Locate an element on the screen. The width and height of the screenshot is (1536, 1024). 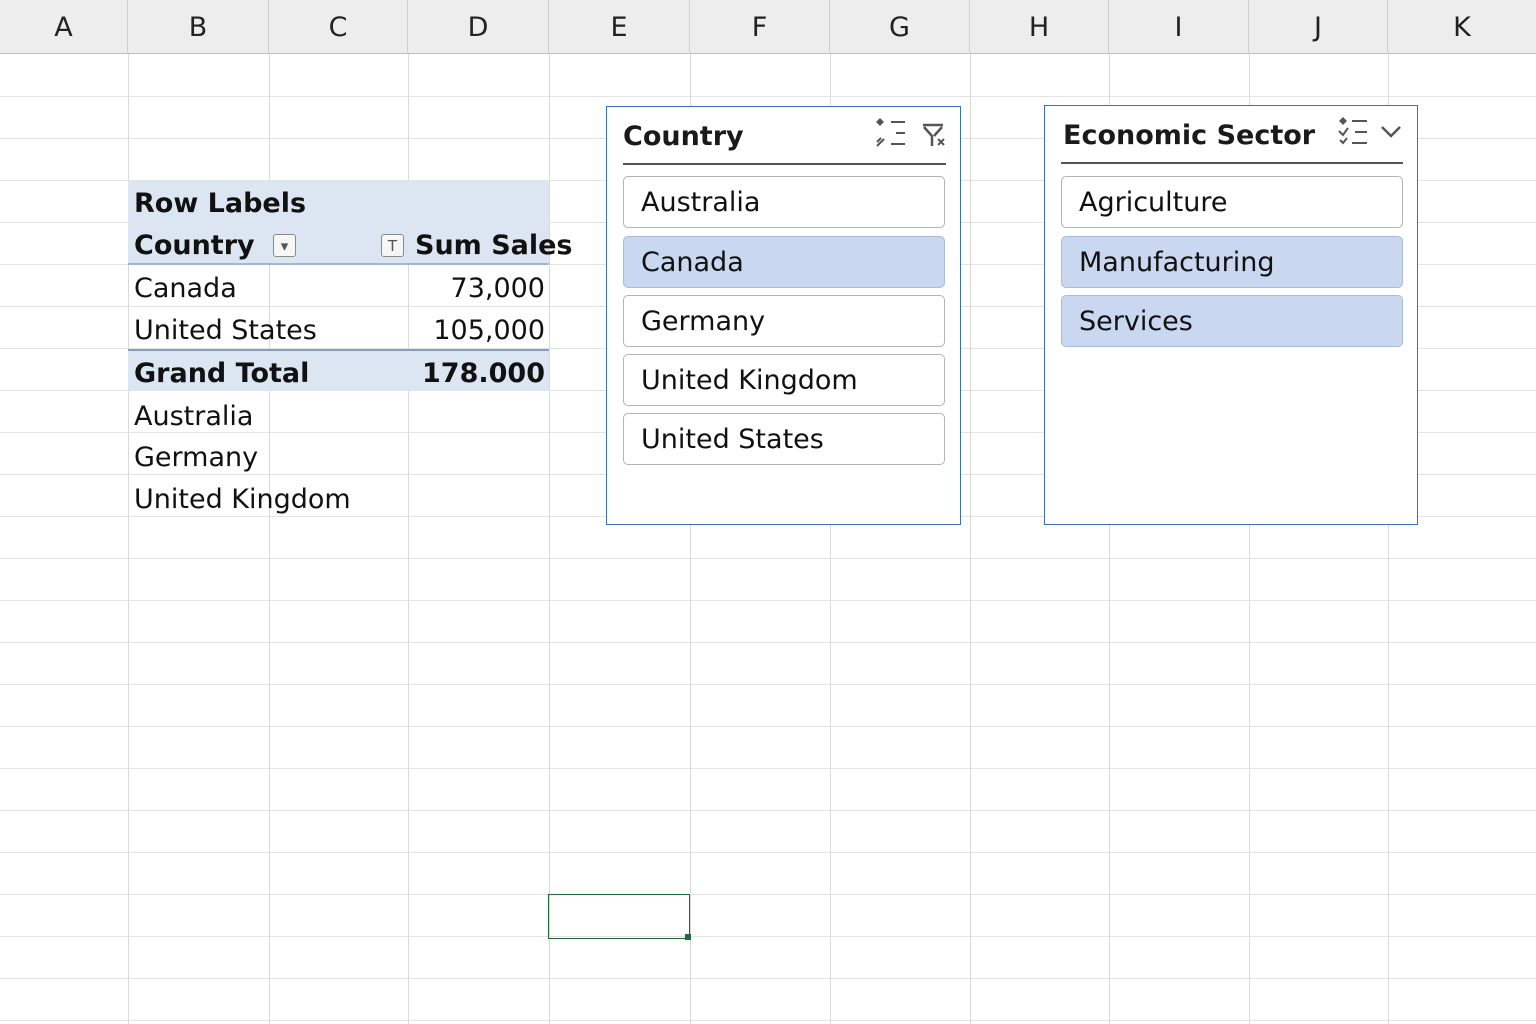
pivot-row-value: 105,000 is located at coordinates (476, 330).